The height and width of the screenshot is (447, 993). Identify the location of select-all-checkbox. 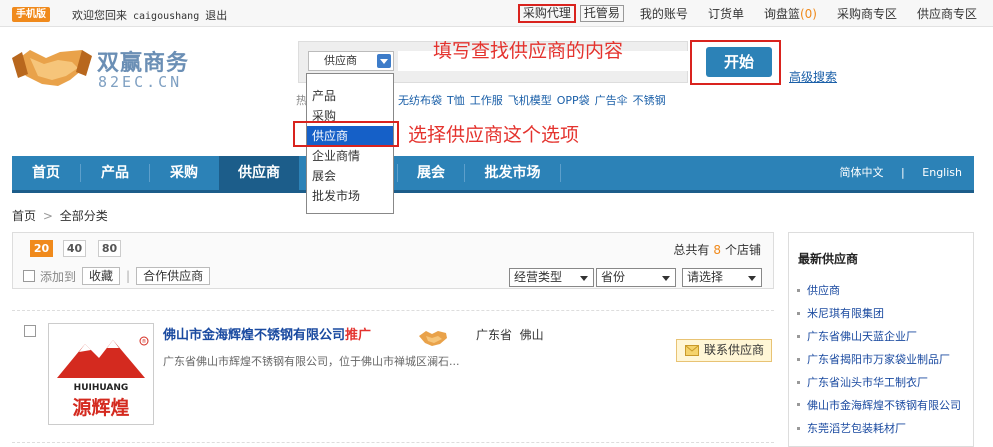
(29, 276).